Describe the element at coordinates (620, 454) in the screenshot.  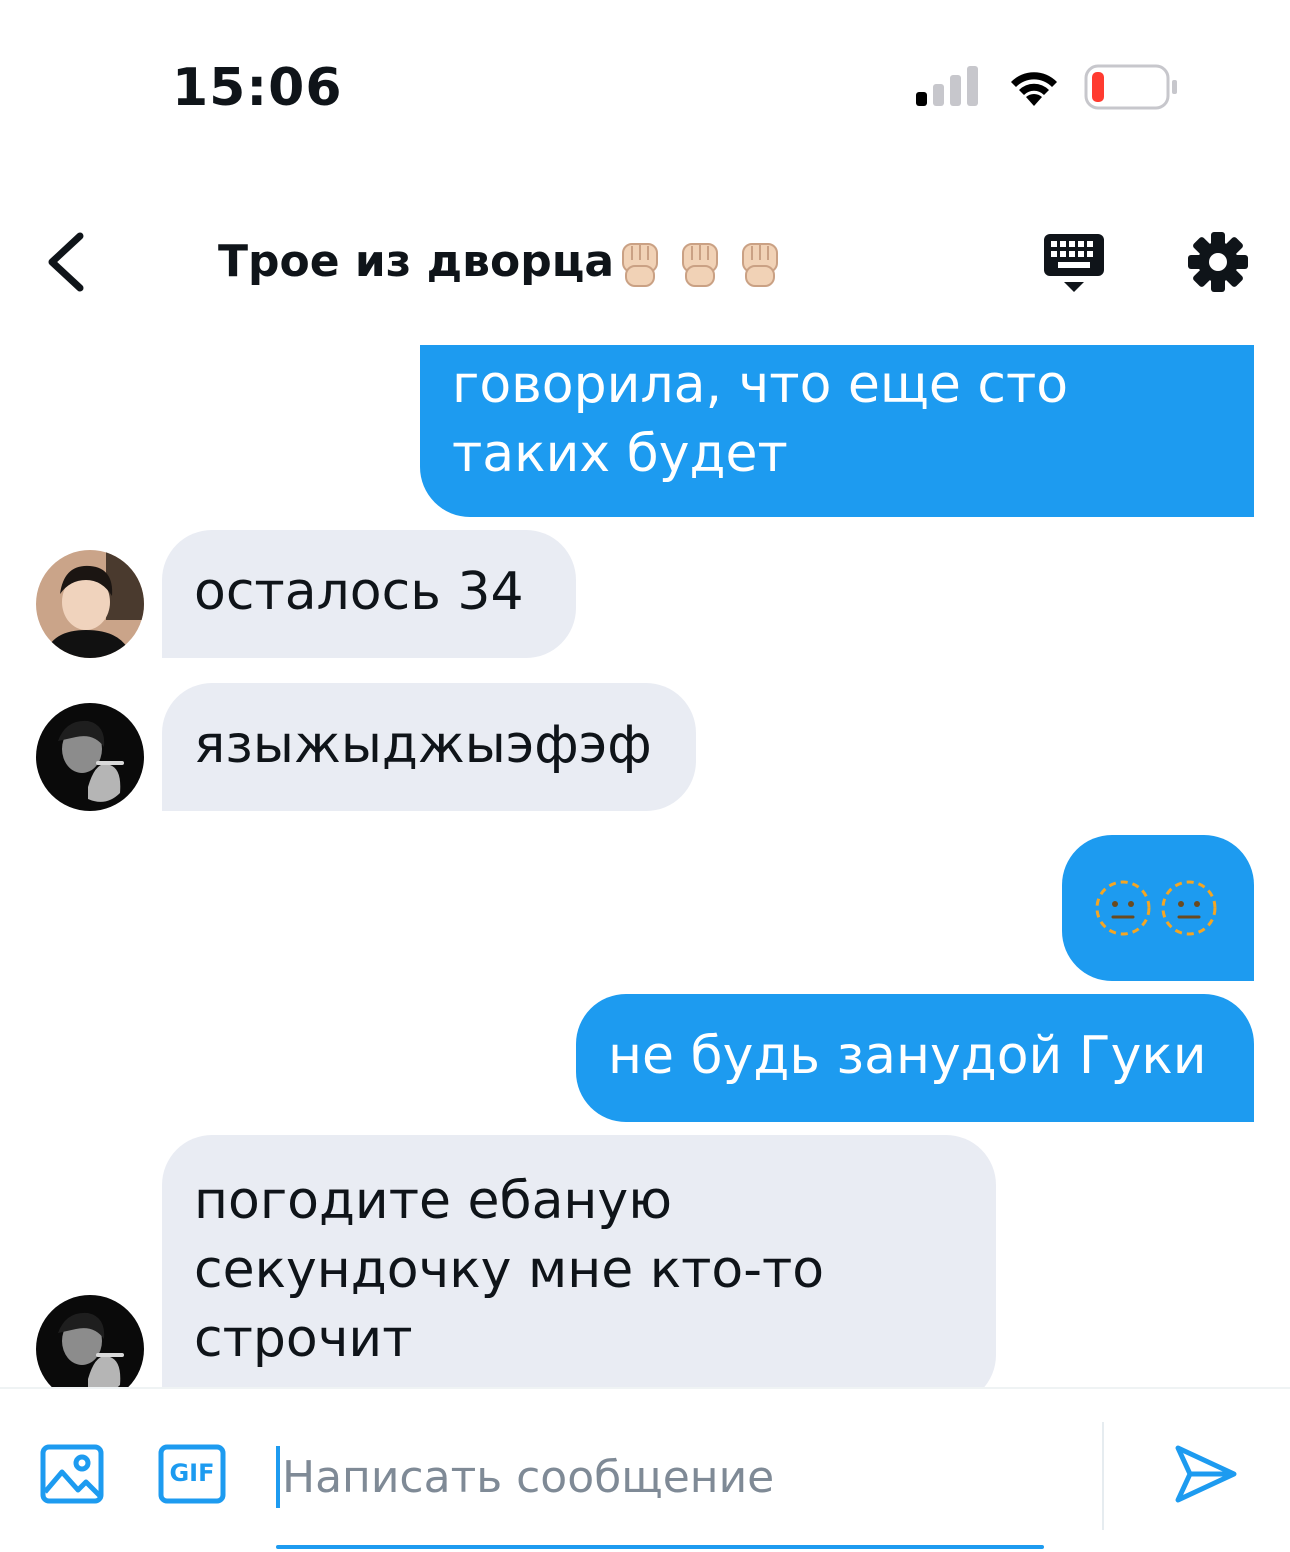
I see `message-text-line: таких будет` at that location.